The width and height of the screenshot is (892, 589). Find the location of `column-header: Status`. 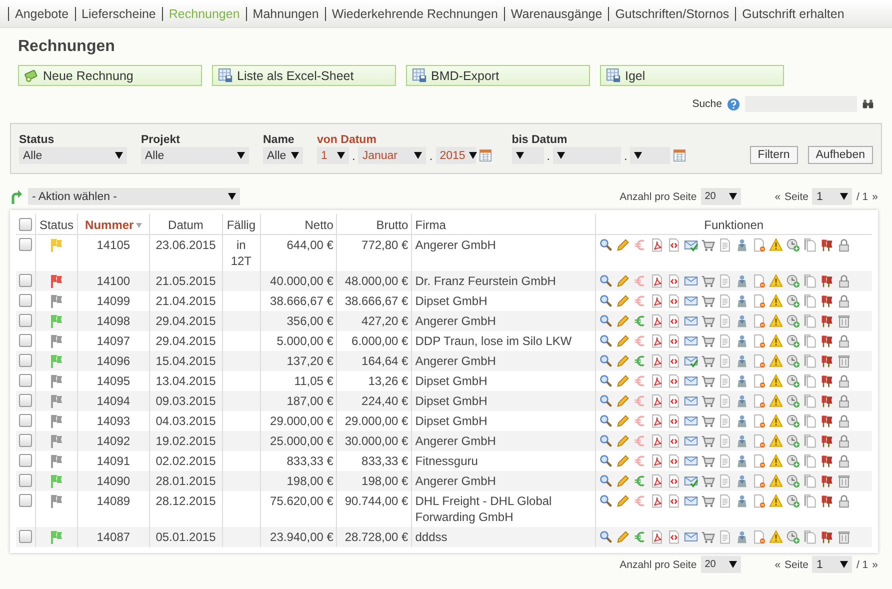

column-header: Status is located at coordinates (57, 224).